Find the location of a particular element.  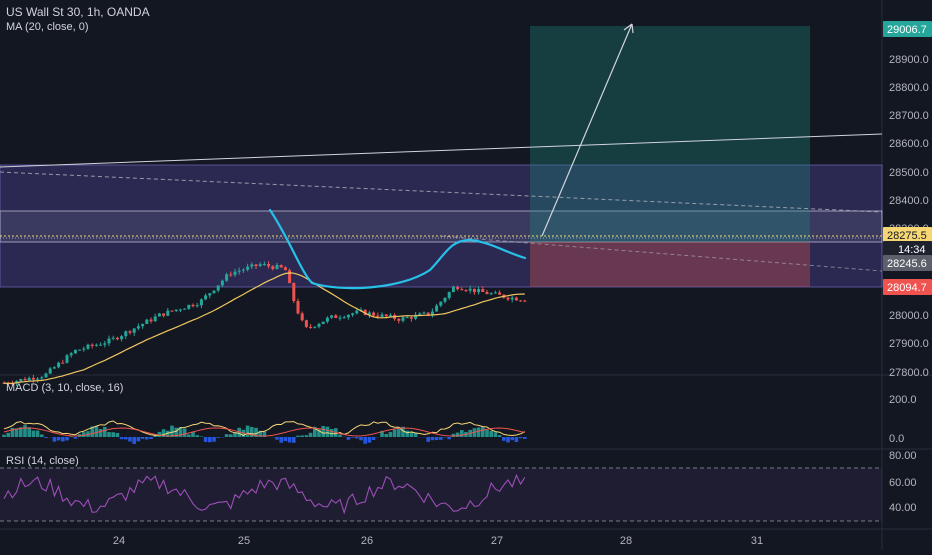

rsi-band is located at coordinates (441, 494).